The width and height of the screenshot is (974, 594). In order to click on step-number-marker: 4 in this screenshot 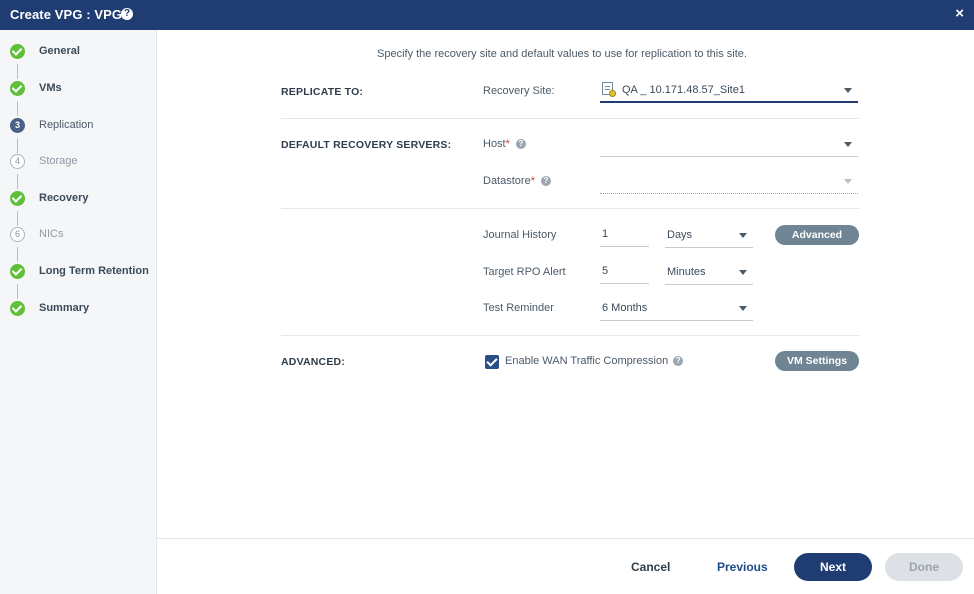, I will do `click(17, 161)`.